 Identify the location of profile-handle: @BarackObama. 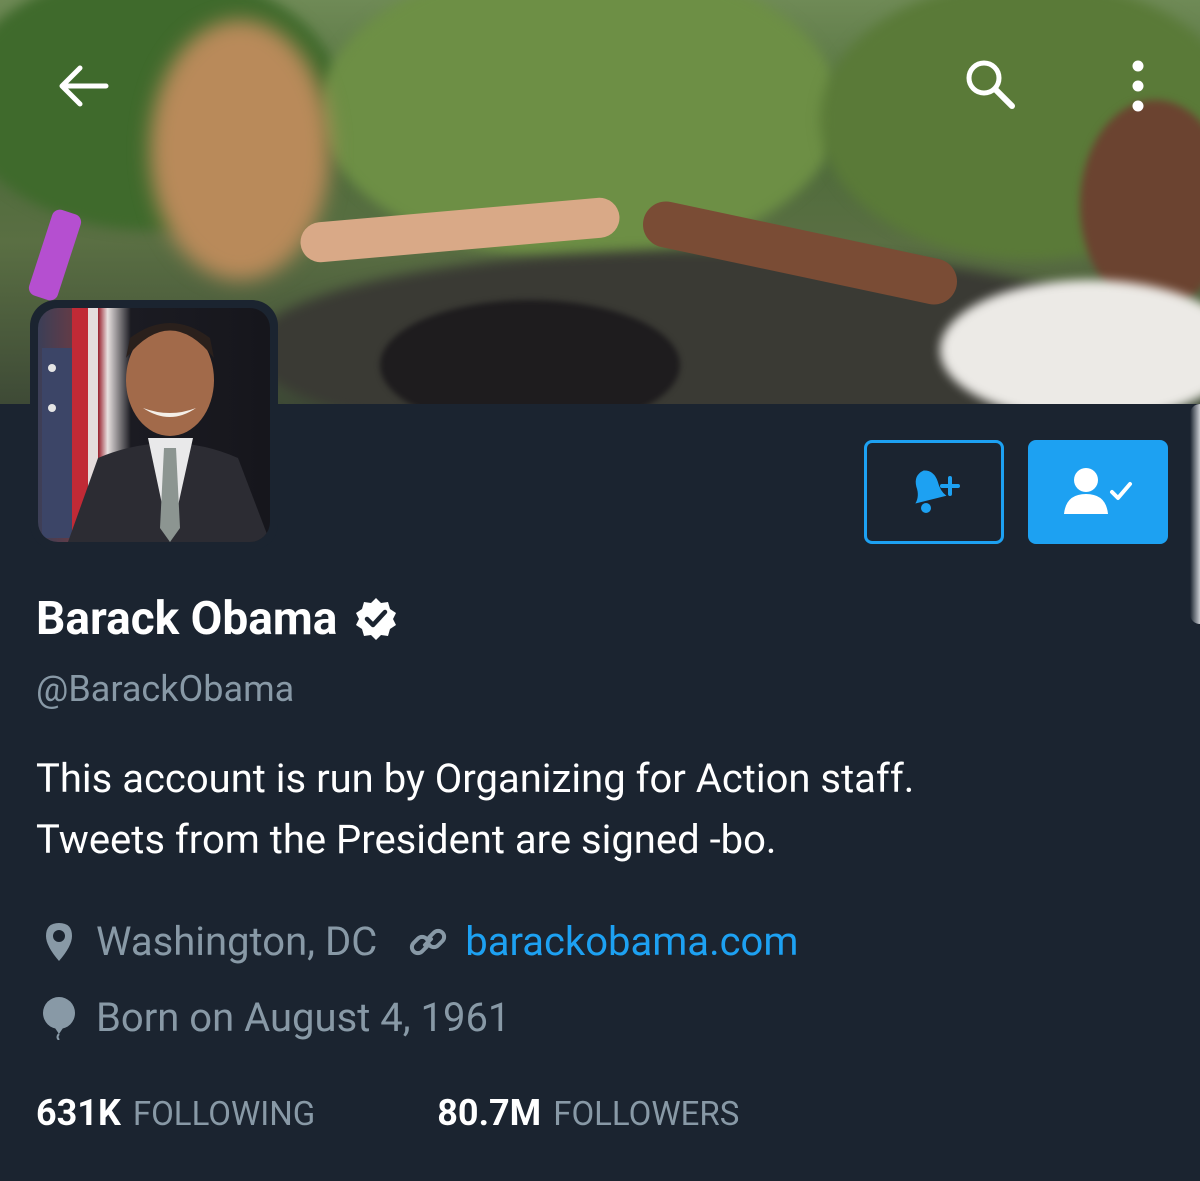
(165, 689).